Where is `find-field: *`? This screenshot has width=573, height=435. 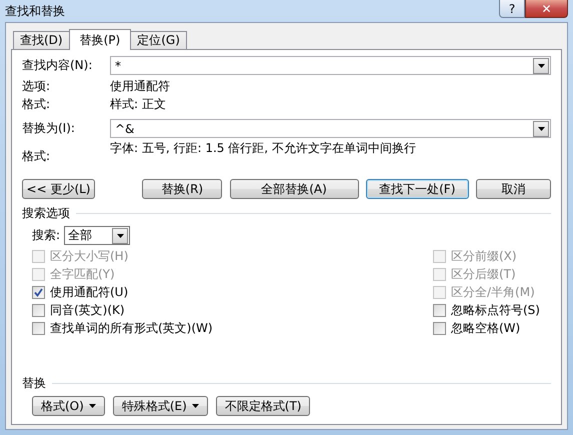
find-field: * is located at coordinates (330, 65).